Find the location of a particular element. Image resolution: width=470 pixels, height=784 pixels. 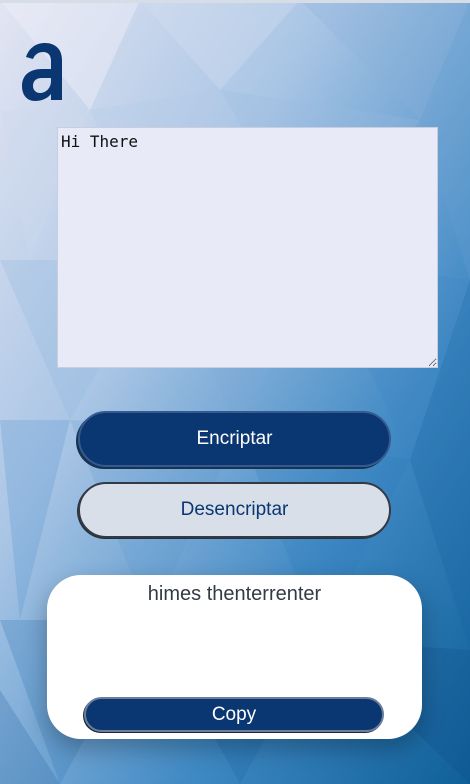

alura-a-logo-icon is located at coordinates (43, 72).